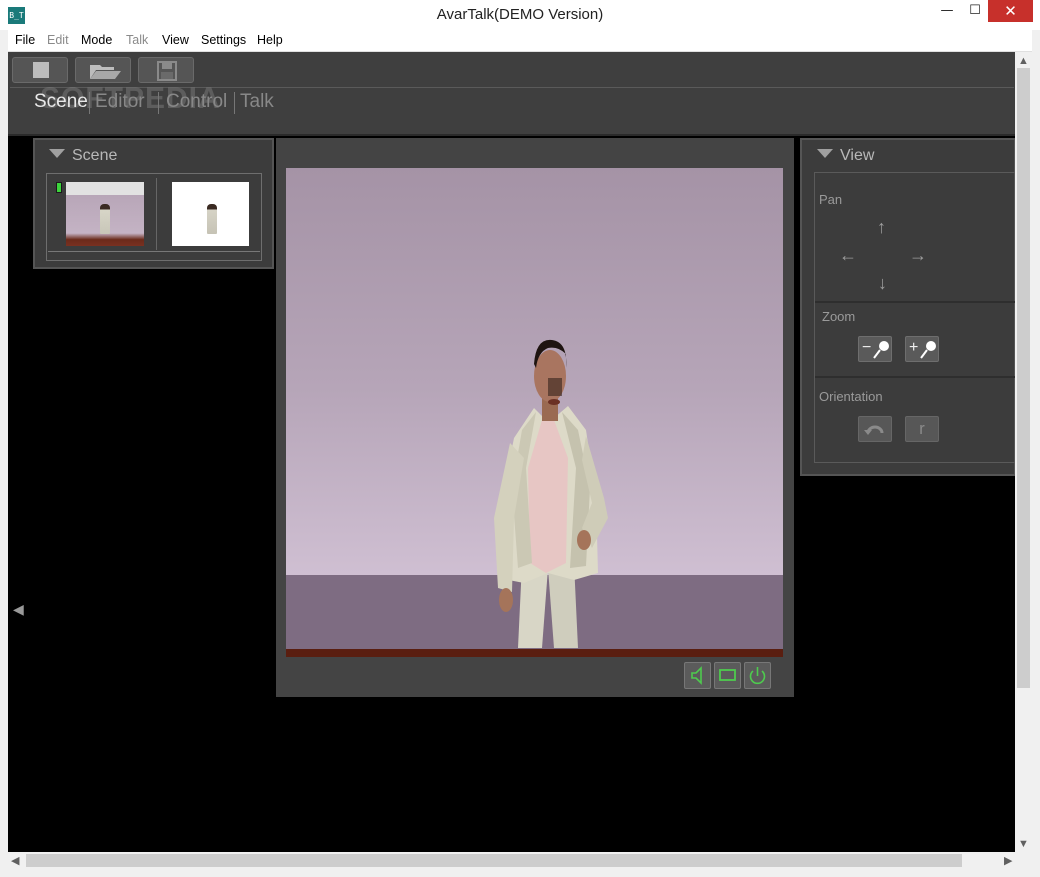 The width and height of the screenshot is (1040, 877). What do you see at coordinates (1023, 378) in the screenshot?
I see `vertical-scroll-thumb` at bounding box center [1023, 378].